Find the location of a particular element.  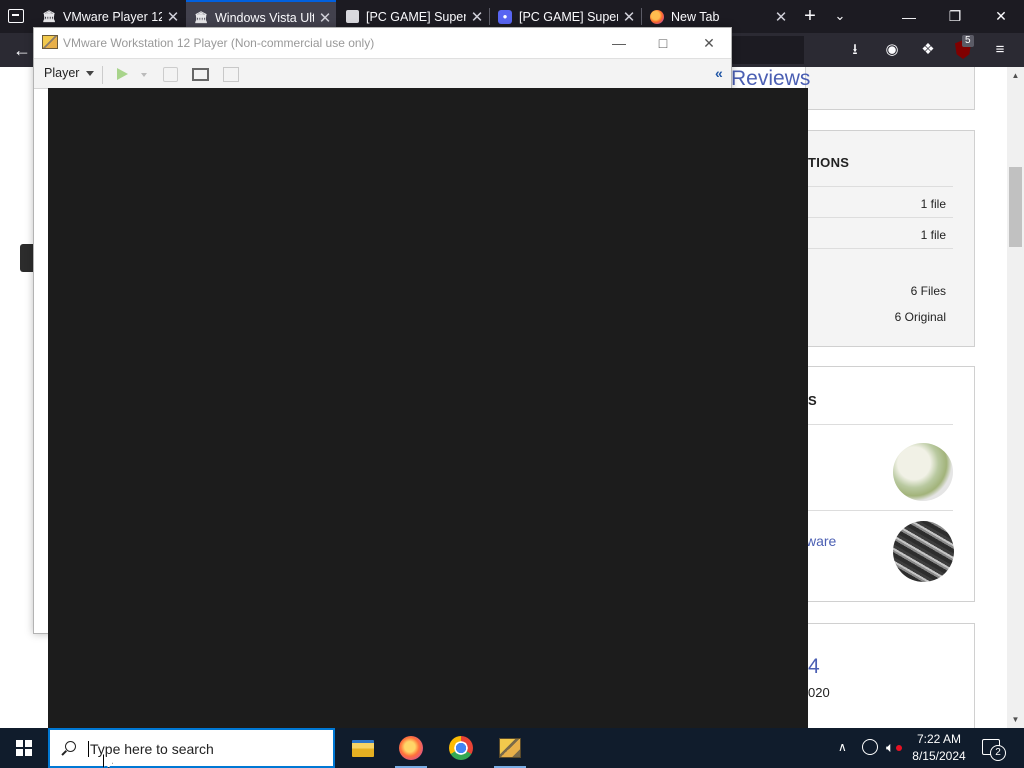

uploader-panel is located at coordinates (890, 675).